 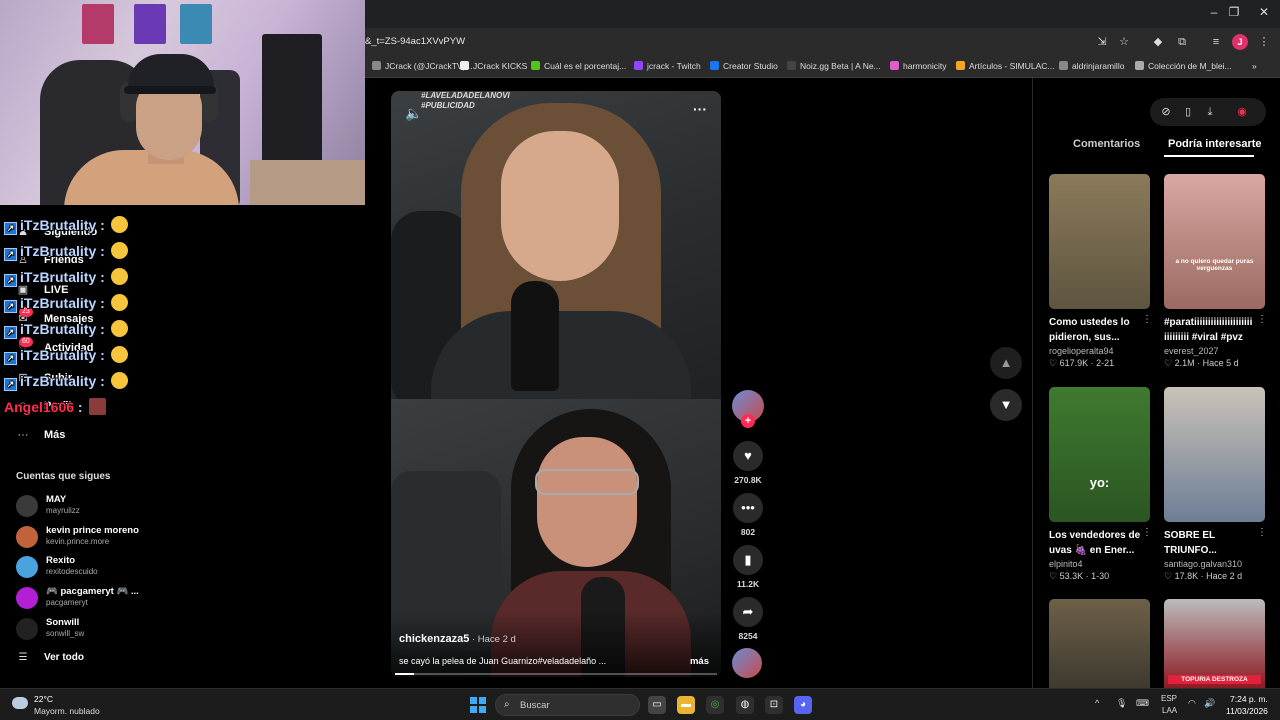 What do you see at coordinates (747, 663) in the screenshot?
I see `music-disc-avatar` at bounding box center [747, 663].